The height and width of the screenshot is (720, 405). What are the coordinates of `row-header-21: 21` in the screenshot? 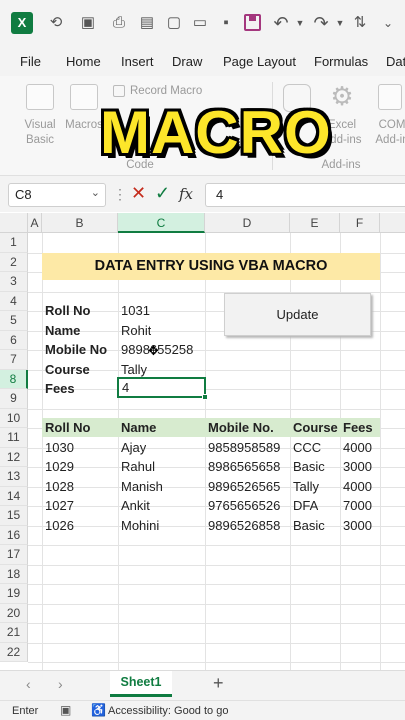 It's located at (14, 633).